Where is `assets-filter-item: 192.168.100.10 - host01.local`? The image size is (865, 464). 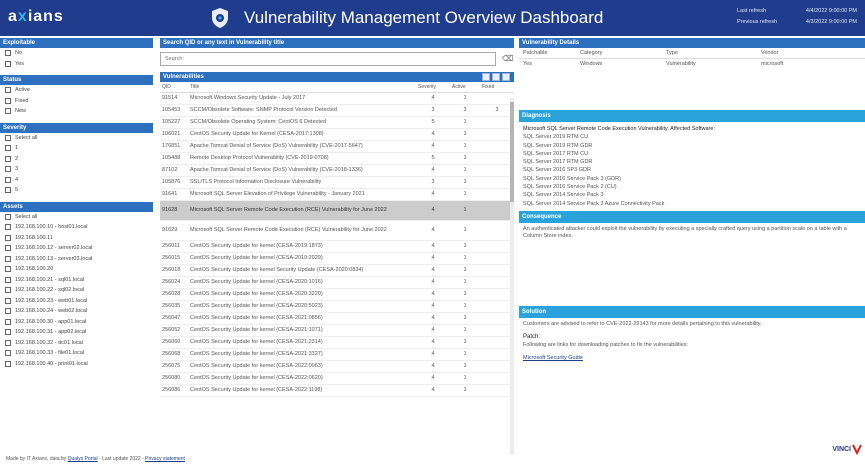
assets-filter-item: 192.168.100.10 - host01.local is located at coordinates (76, 227).